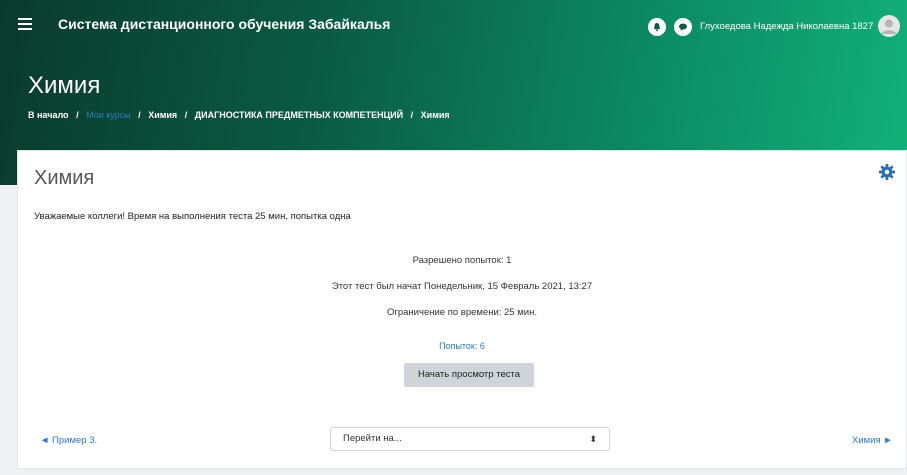 This screenshot has width=907, height=475. What do you see at coordinates (657, 27) in the screenshot?
I see `notifications-bell-icon` at bounding box center [657, 27].